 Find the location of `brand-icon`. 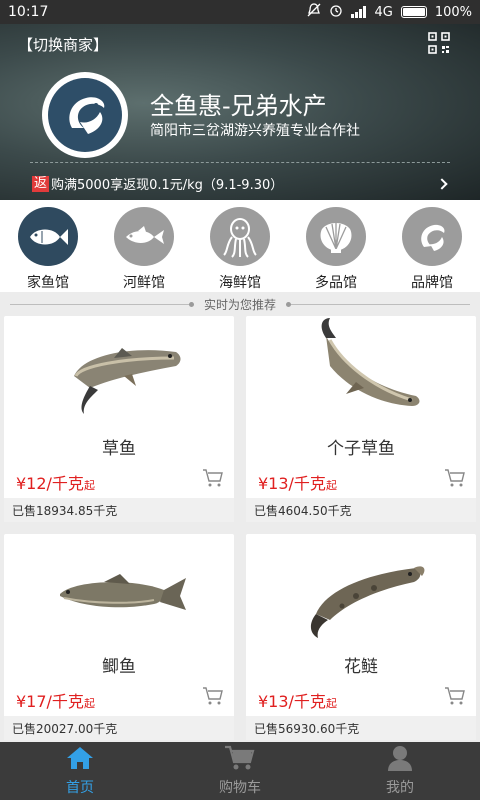

brand-icon is located at coordinates (432, 236).